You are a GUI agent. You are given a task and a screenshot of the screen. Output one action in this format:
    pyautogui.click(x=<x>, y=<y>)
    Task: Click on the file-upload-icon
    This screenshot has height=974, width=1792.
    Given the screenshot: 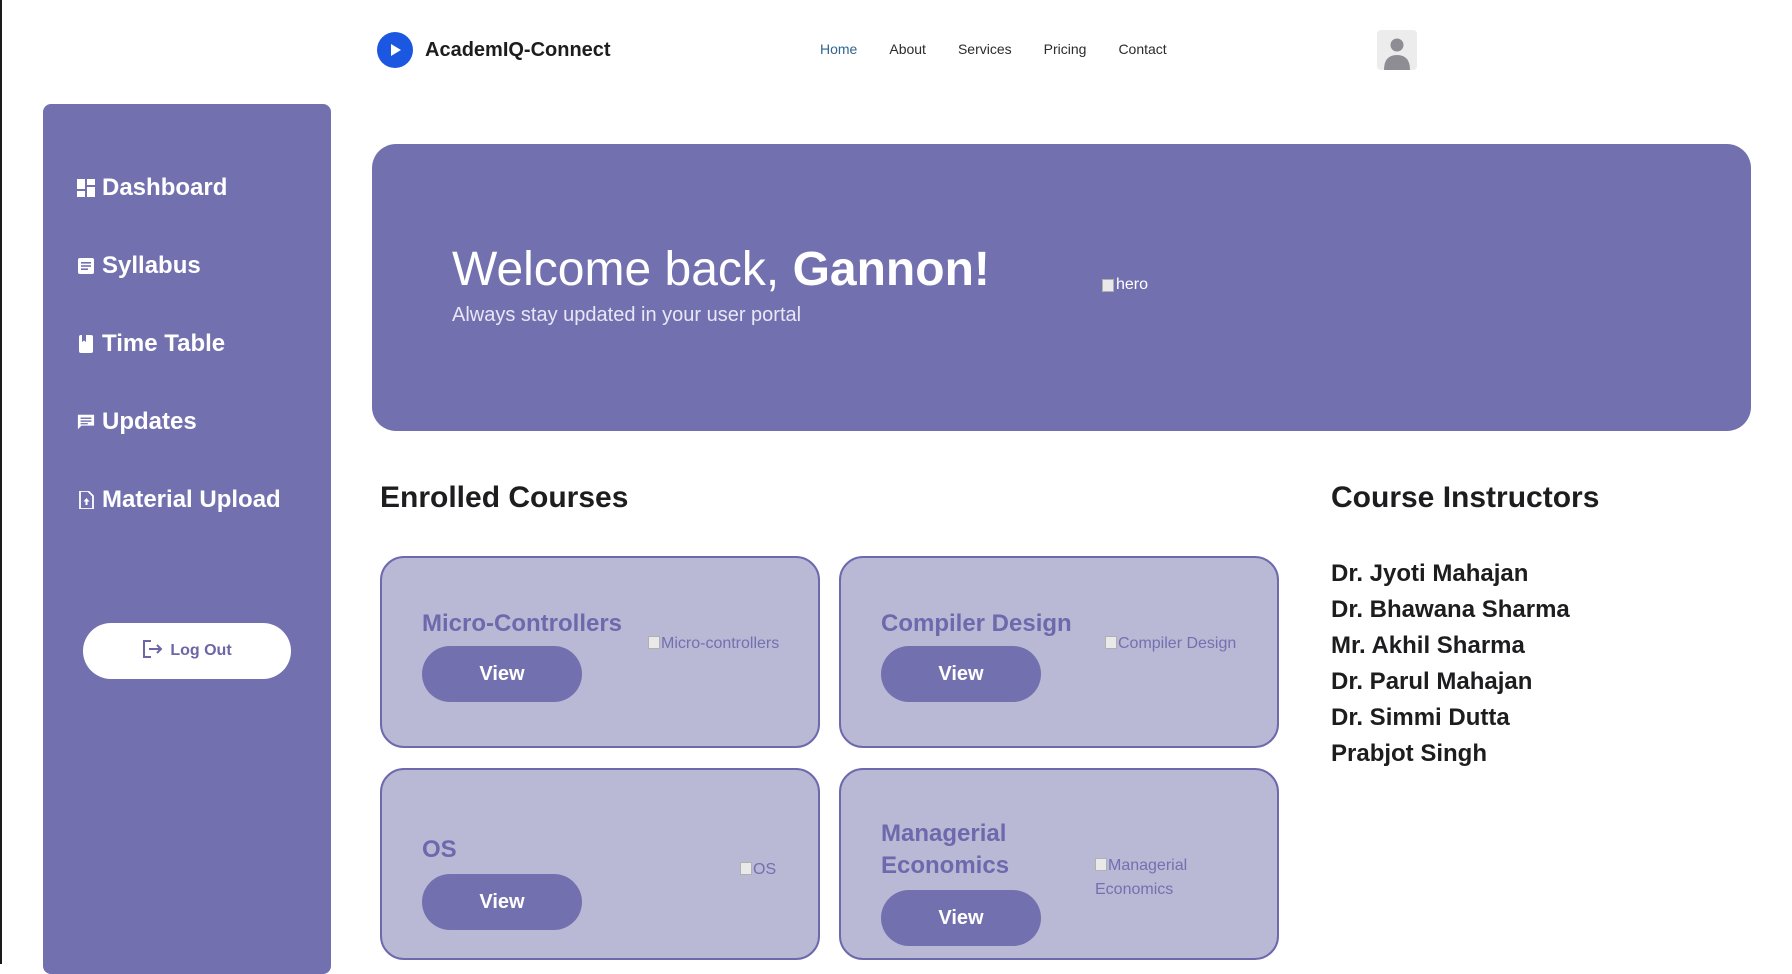 What is the action you would take?
    pyautogui.click(x=86, y=500)
    